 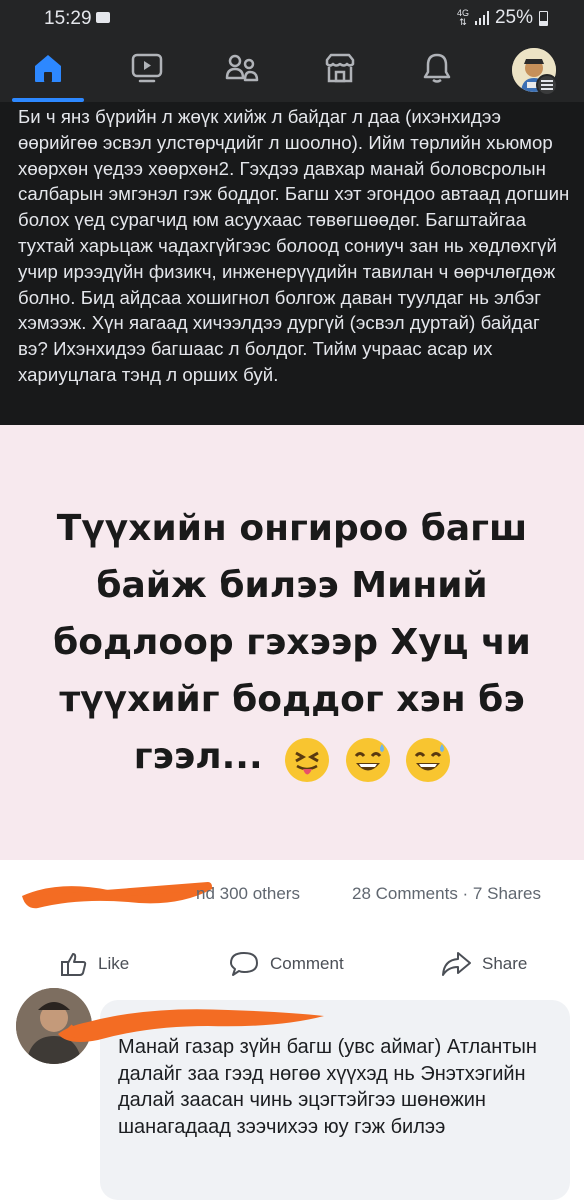 I want to click on redaction-scribble, so click(x=118, y=895).